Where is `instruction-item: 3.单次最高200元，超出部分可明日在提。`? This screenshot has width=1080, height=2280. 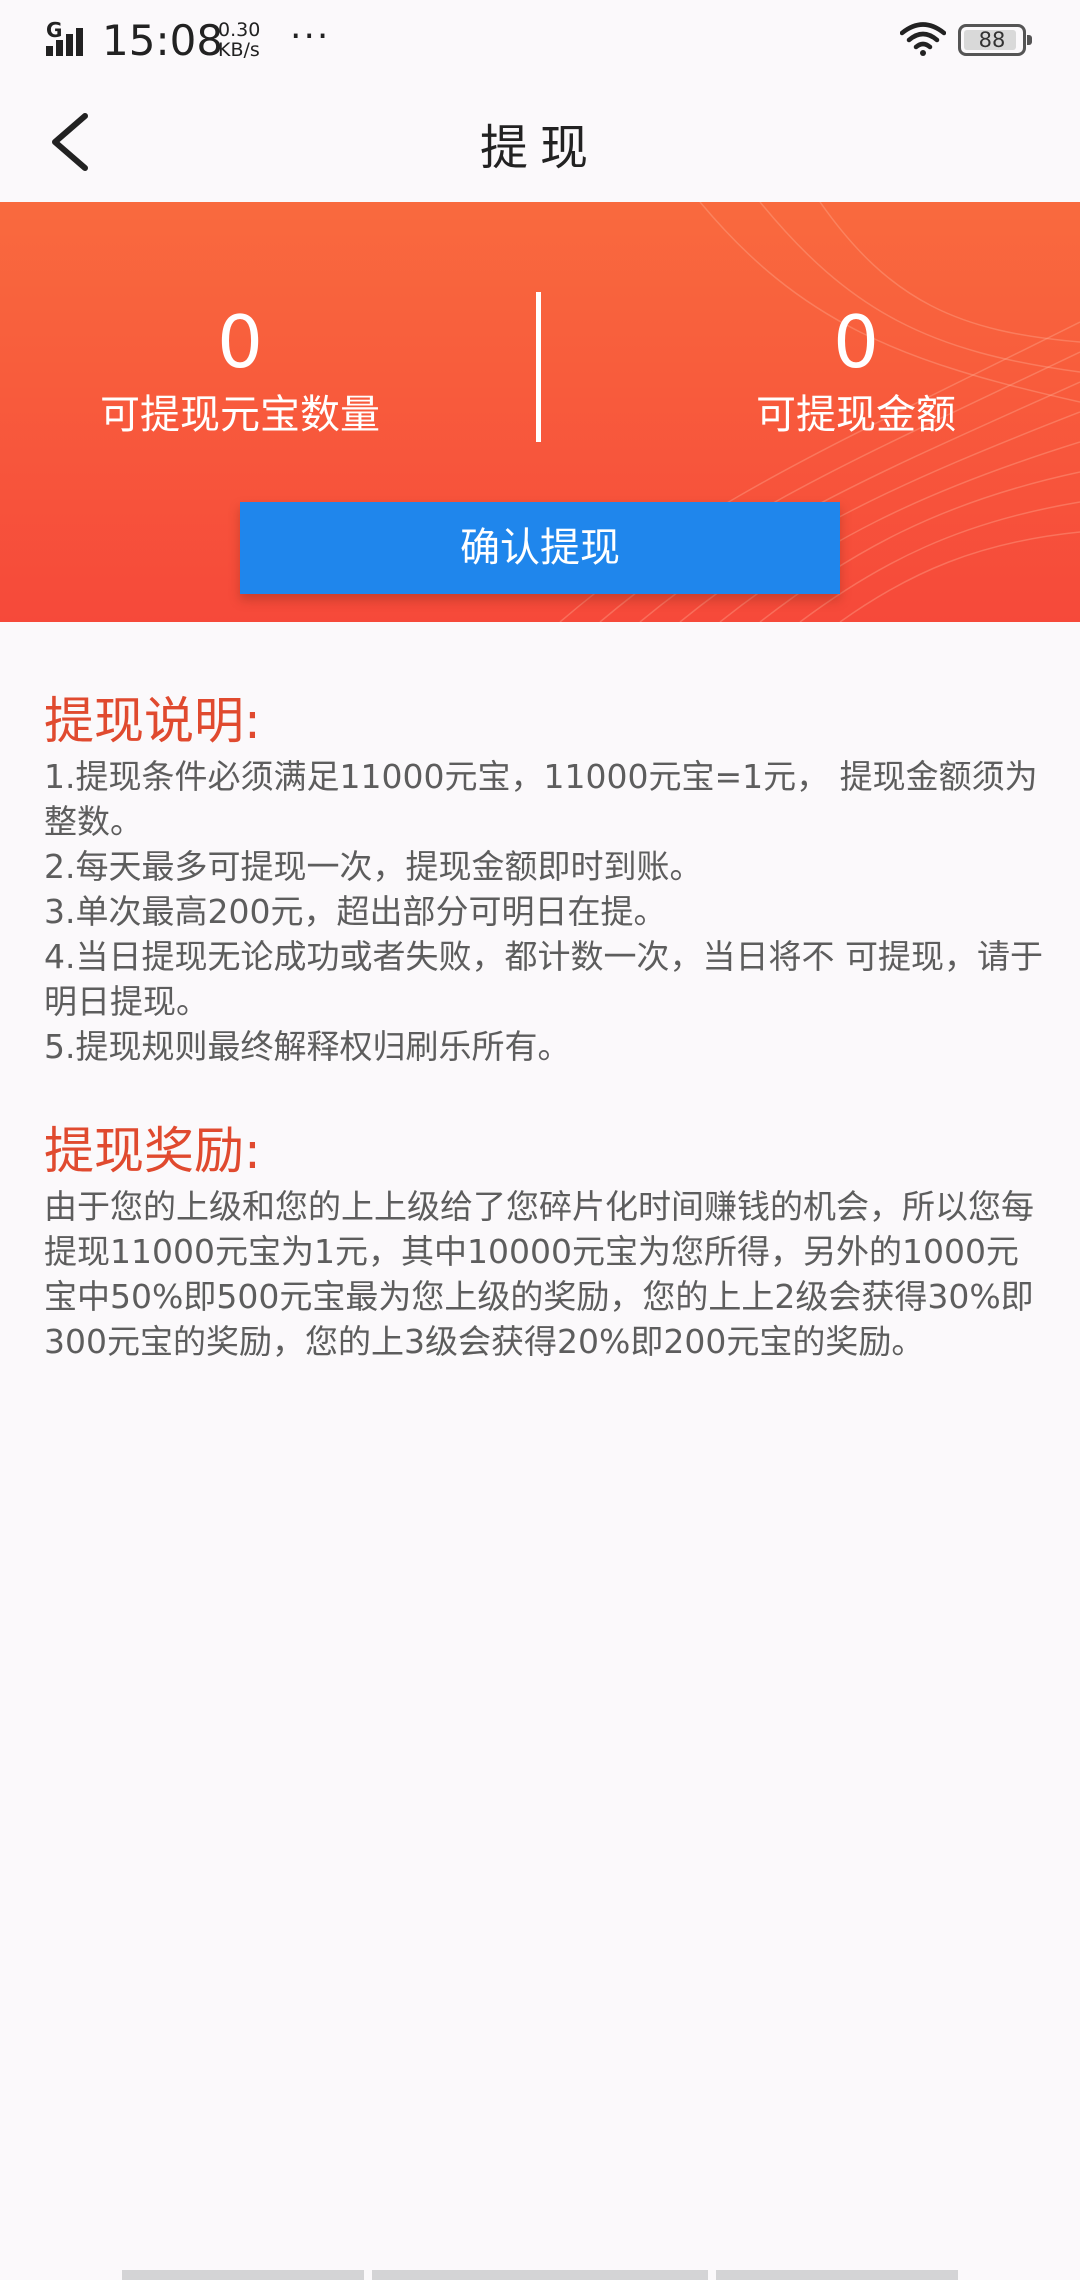 instruction-item: 3.单次最高200元，超出部分可明日在提。 is located at coordinates (355, 911).